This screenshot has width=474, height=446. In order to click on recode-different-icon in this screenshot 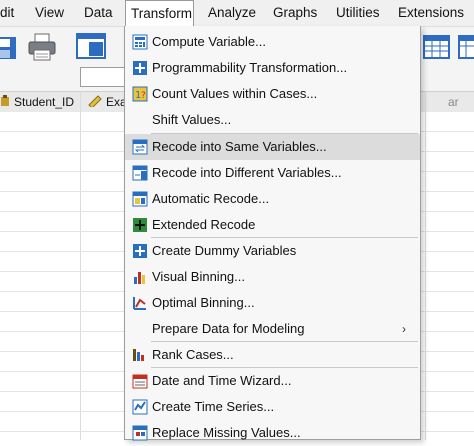, I will do `click(140, 173)`.